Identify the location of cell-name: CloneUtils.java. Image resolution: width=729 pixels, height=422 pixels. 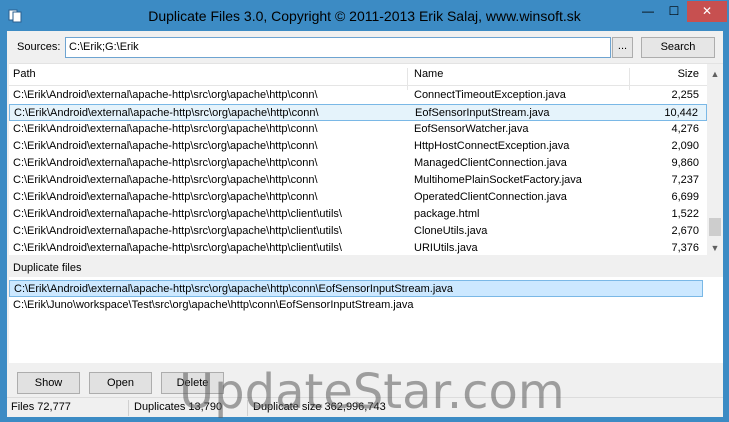
(451, 231).